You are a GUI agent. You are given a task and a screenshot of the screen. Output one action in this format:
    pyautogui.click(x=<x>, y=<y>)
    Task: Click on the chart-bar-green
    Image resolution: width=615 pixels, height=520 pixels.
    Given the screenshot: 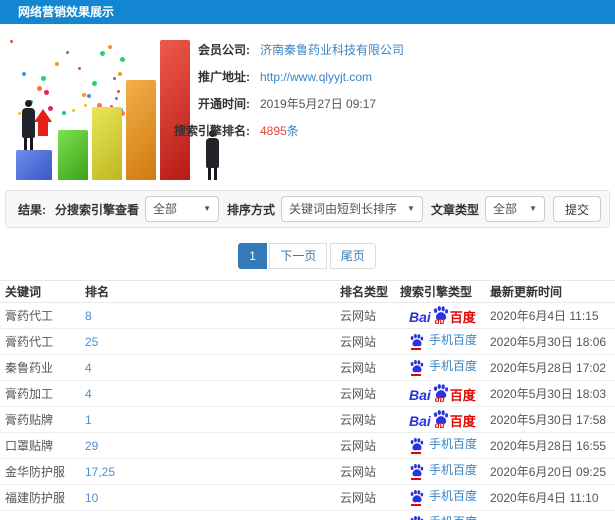 What is the action you would take?
    pyautogui.click(x=73, y=155)
    